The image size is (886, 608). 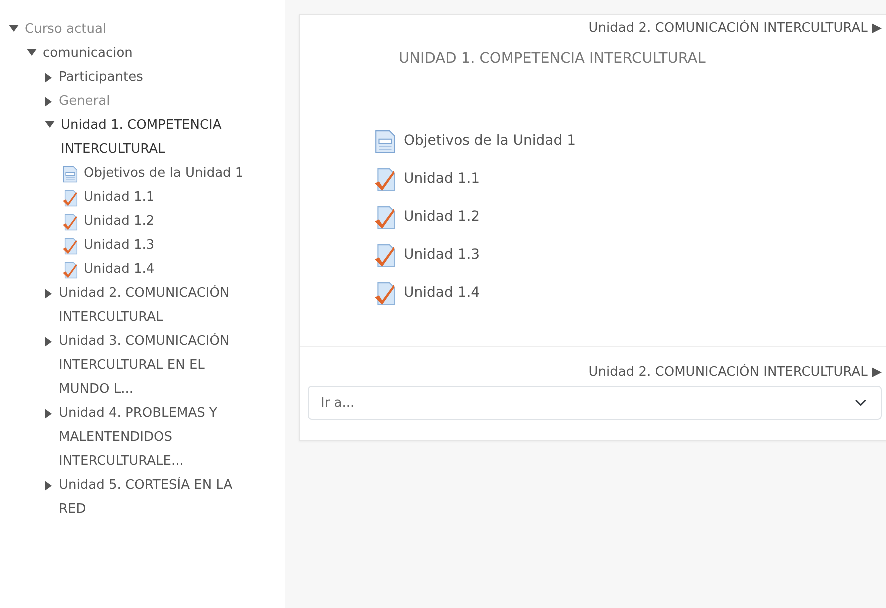 I want to click on tree-item: Participantes, so click(x=101, y=78).